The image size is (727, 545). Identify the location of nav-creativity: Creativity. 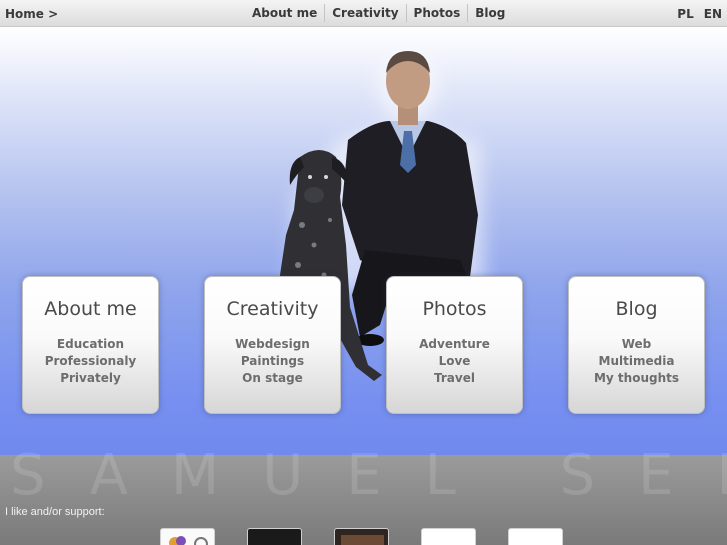
(366, 13).